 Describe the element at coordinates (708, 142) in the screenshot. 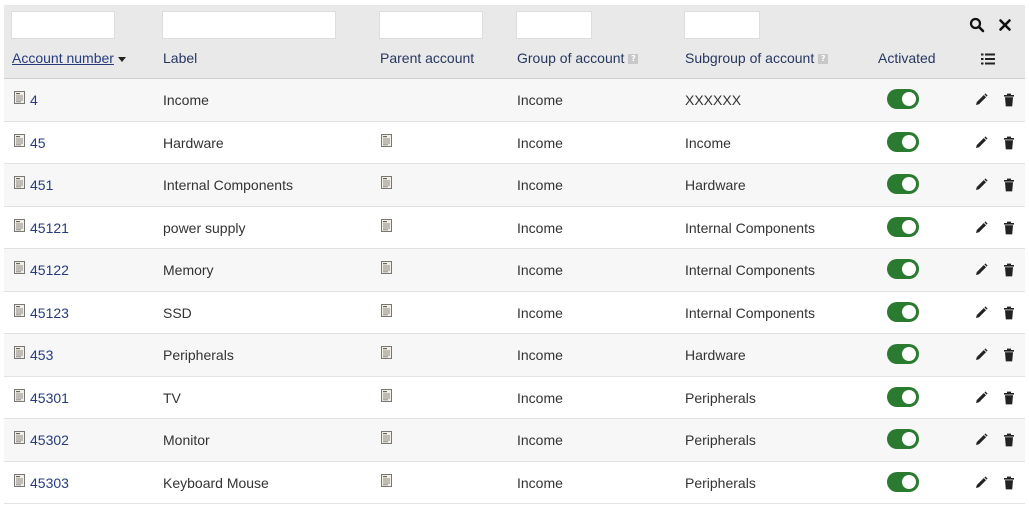

I see `subgroup-cell: Income` at that location.